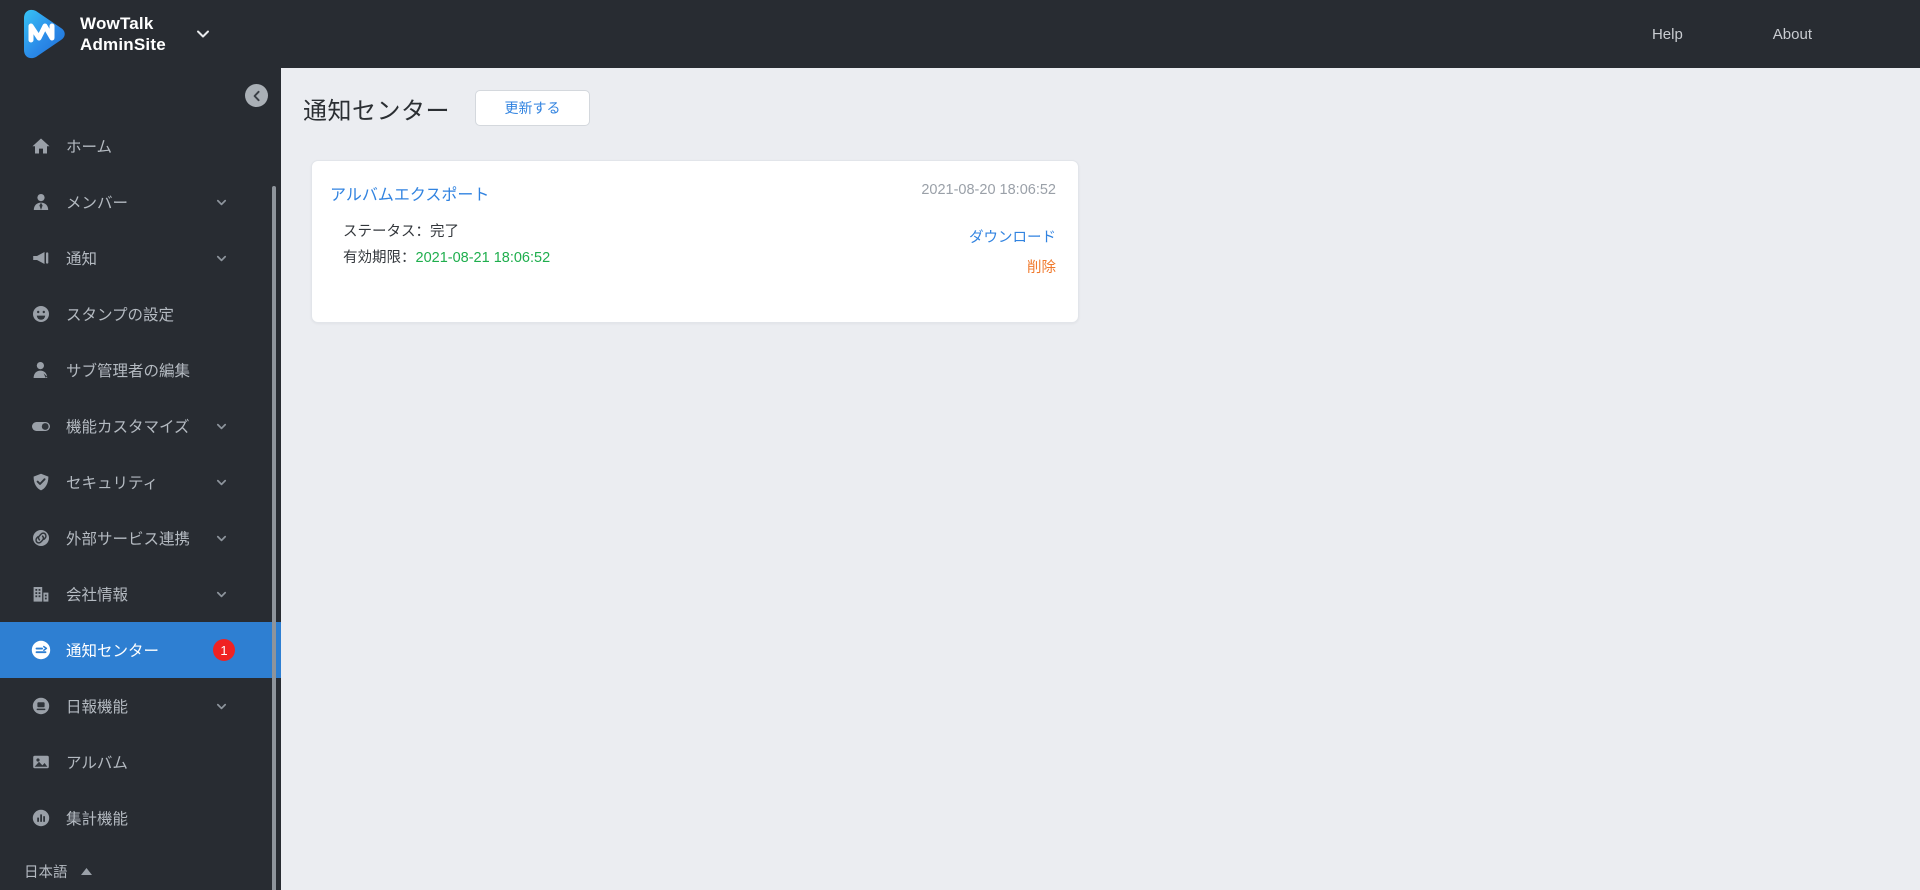  What do you see at coordinates (401, 232) in the screenshot?
I see `notification-status-row: ステータス：完了` at bounding box center [401, 232].